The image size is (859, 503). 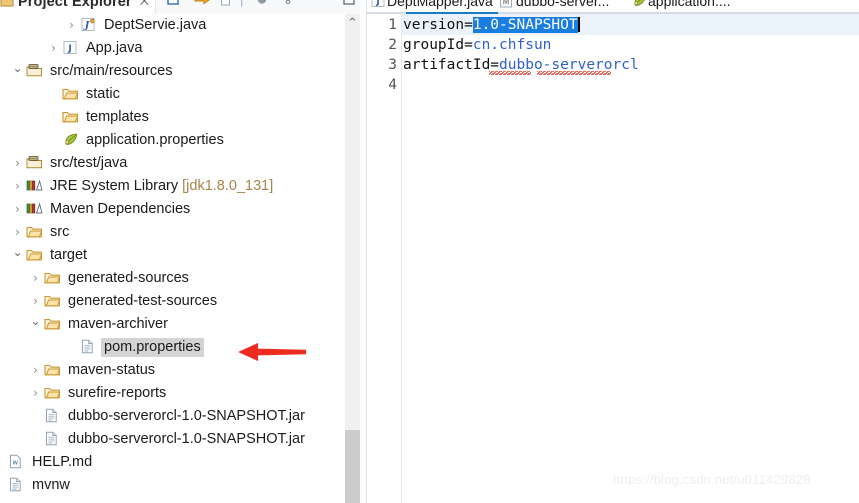 I want to click on svg-text: M, so click(x=506, y=3).